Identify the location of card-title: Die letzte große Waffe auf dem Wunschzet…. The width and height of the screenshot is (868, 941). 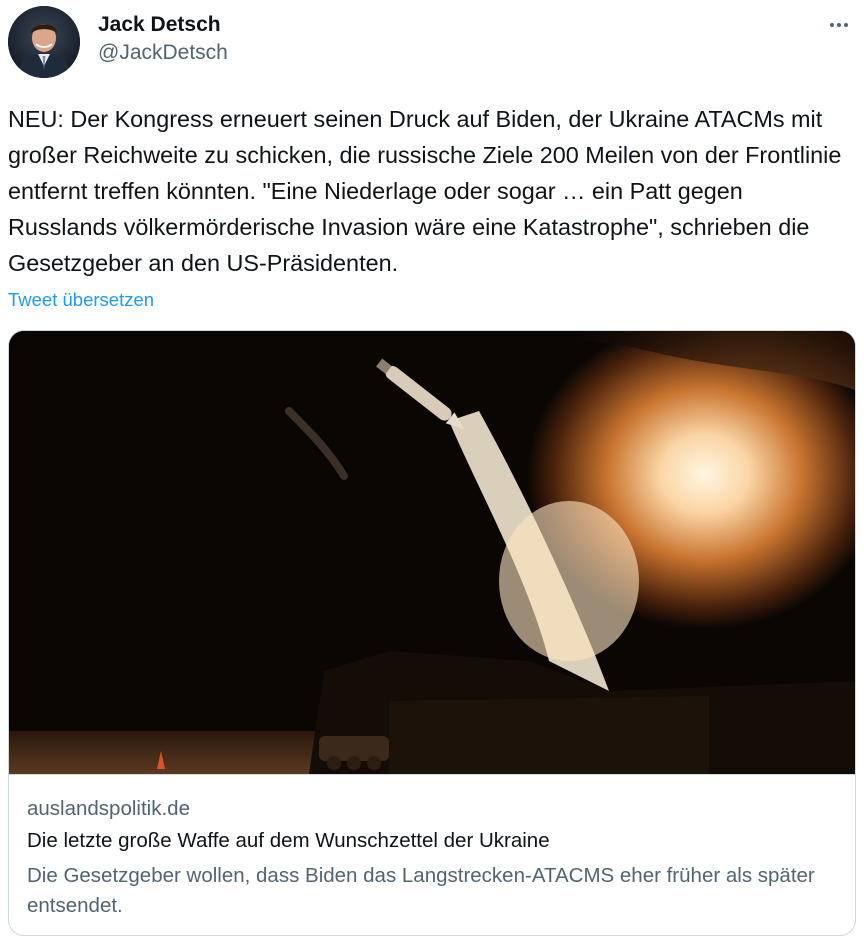
(288, 840).